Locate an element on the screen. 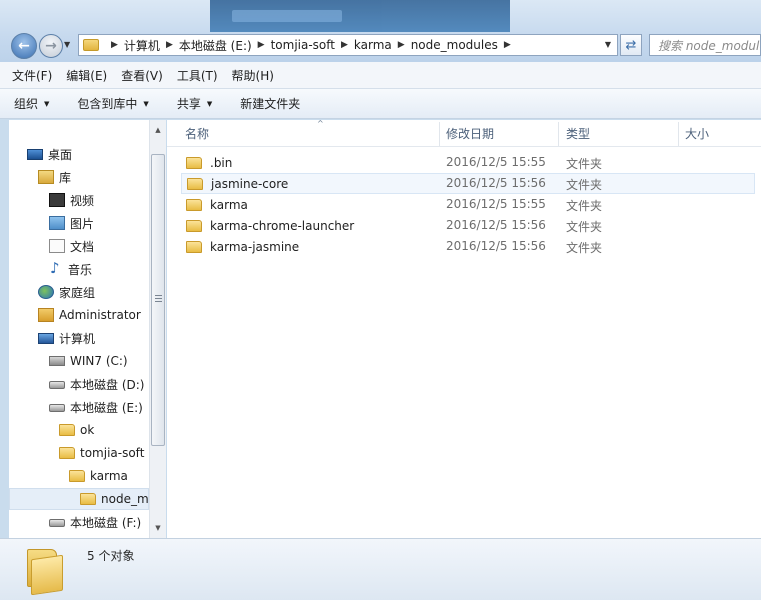 The width and height of the screenshot is (761, 600). recent-pages-dropdown-icon: ▼ is located at coordinates (67, 44).